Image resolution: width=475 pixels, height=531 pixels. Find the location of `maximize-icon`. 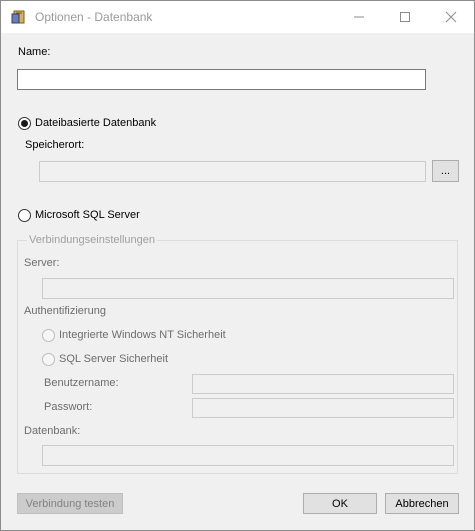

maximize-icon is located at coordinates (405, 17).